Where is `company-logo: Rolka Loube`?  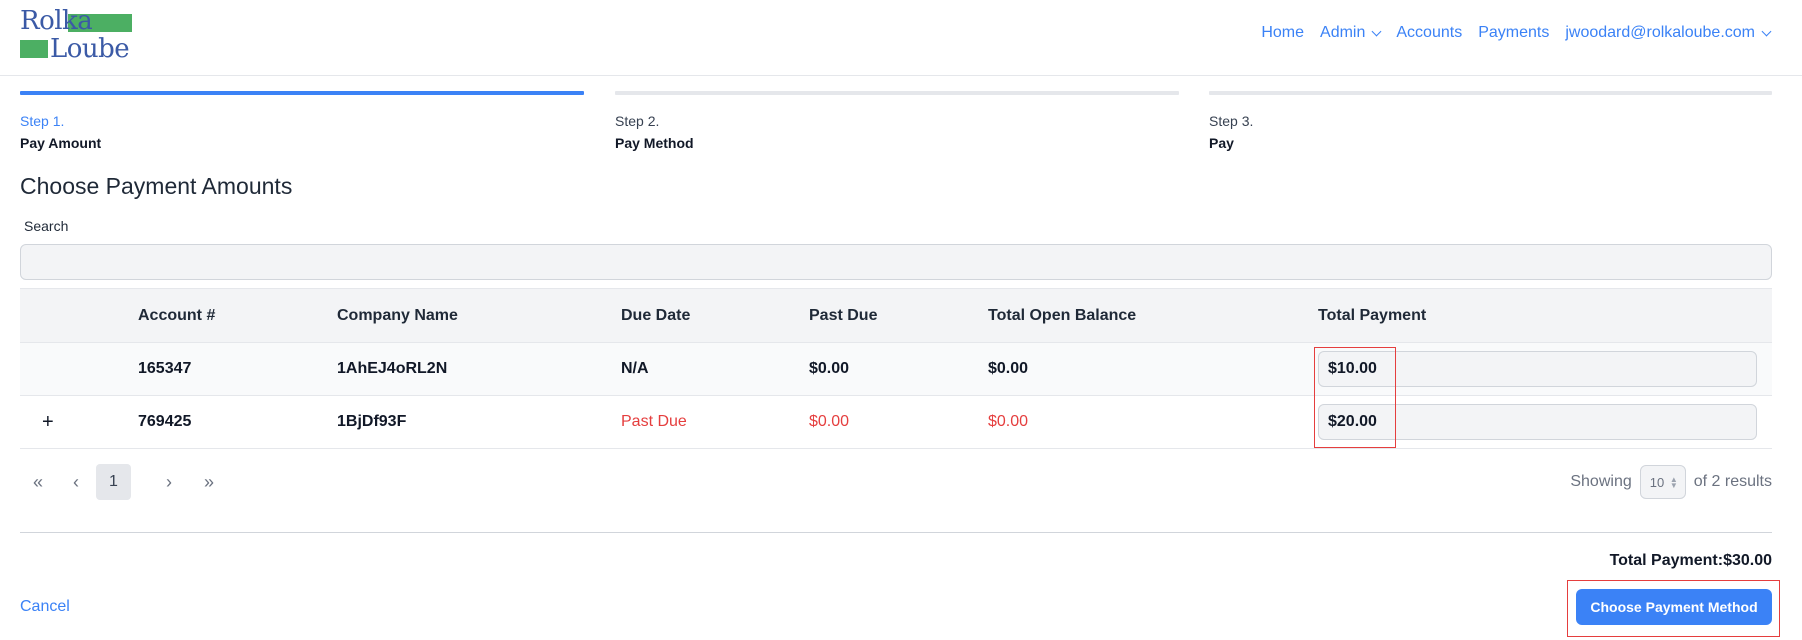 company-logo: Rolka Loube is located at coordinates (80, 36).